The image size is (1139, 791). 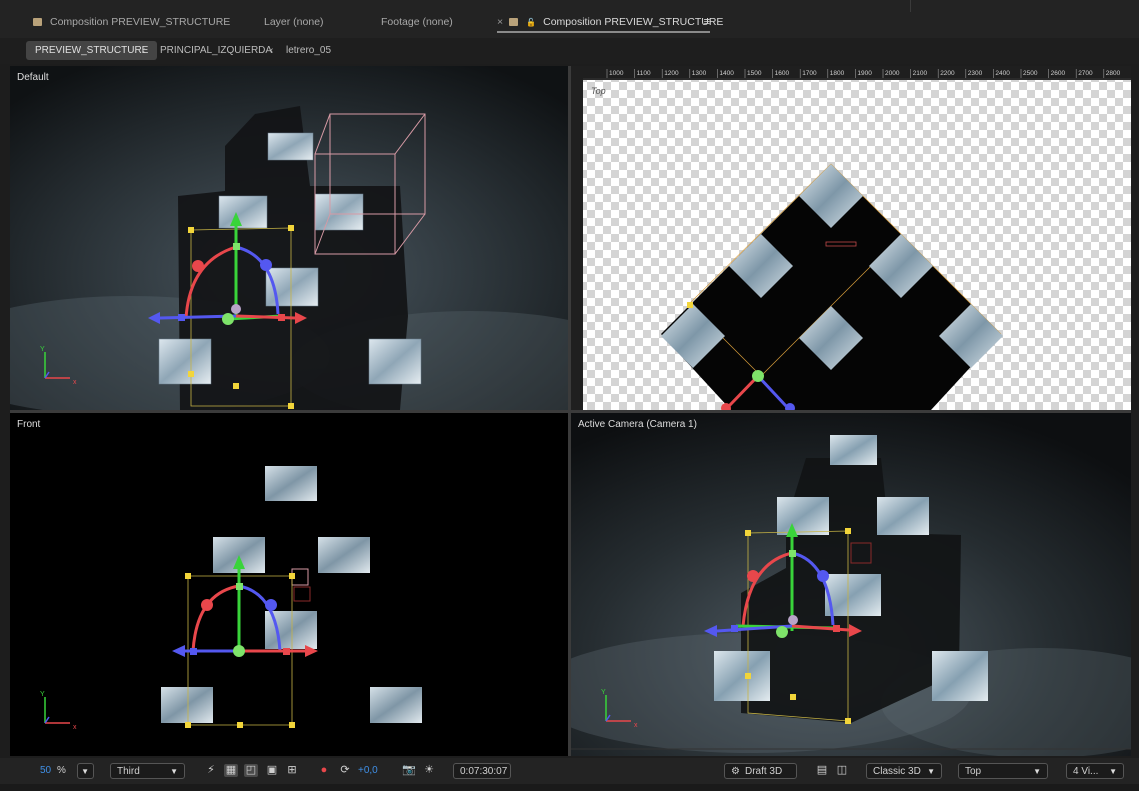 What do you see at coordinates (864, 73) in the screenshot?
I see `ruler-tick-label: 1900` at bounding box center [864, 73].